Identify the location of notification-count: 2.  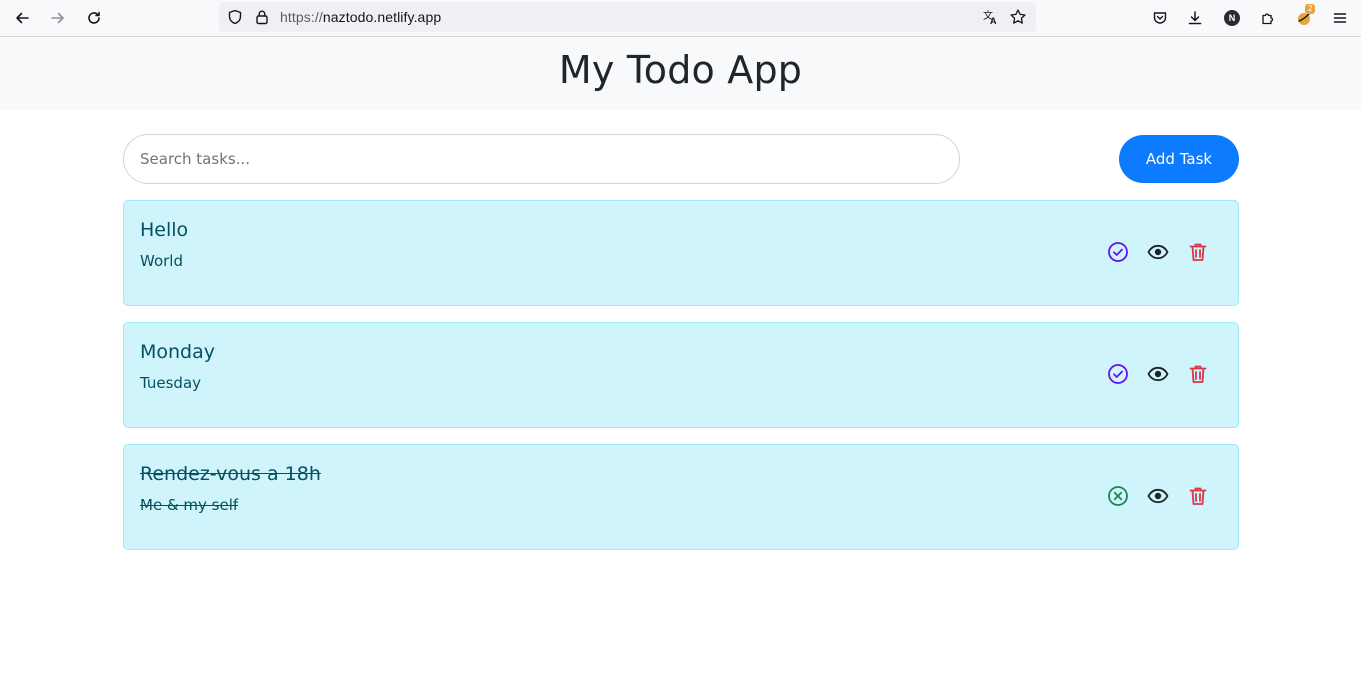
(1310, 9).